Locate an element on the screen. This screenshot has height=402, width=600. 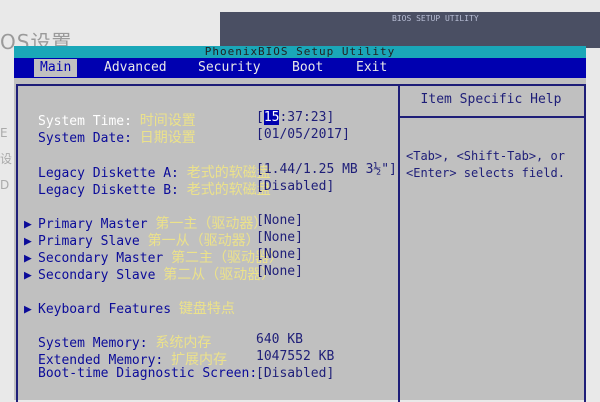
menu-main: Main is located at coordinates (56, 68).